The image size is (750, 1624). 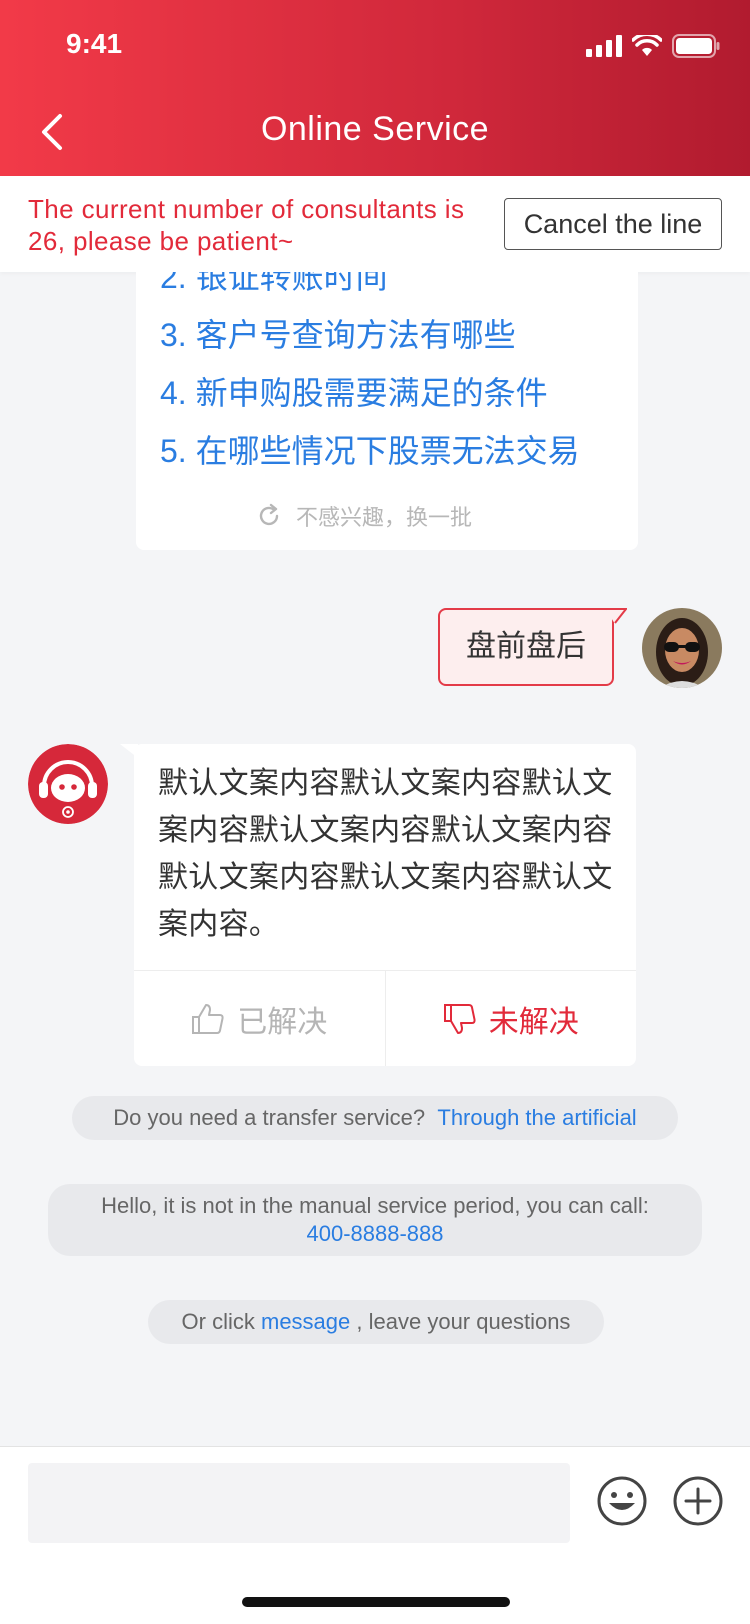 What do you see at coordinates (536, 1117) in the screenshot?
I see `transfer-link: Through the artificial` at bounding box center [536, 1117].